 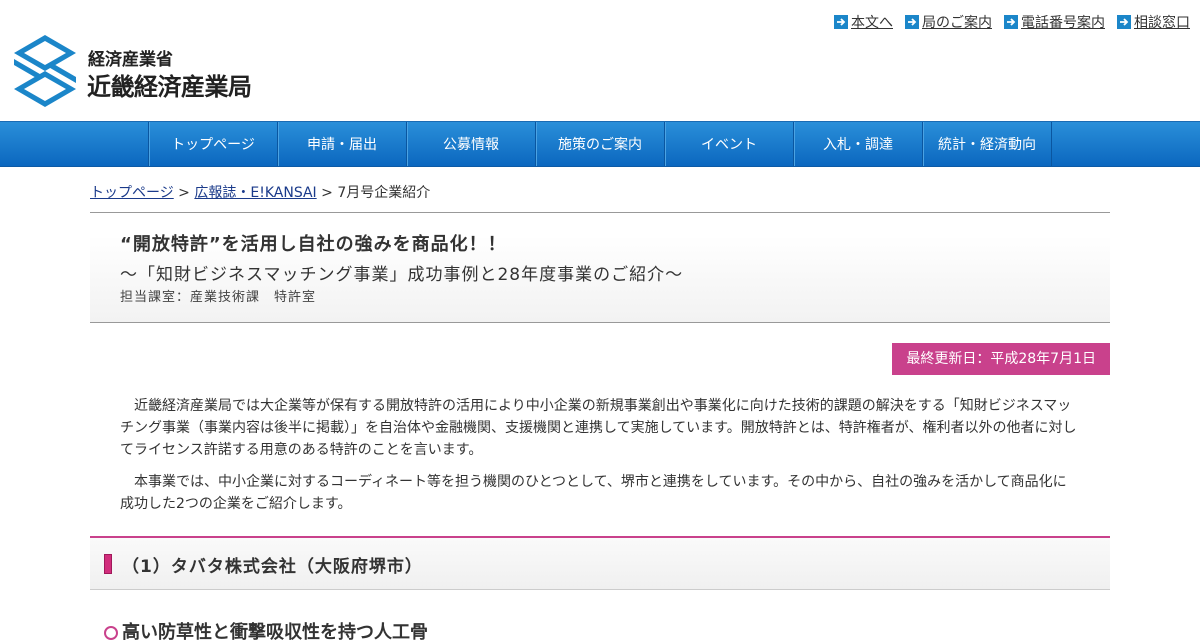 What do you see at coordinates (857, 144) in the screenshot?
I see `nav-item-procurement: 入札・調達` at bounding box center [857, 144].